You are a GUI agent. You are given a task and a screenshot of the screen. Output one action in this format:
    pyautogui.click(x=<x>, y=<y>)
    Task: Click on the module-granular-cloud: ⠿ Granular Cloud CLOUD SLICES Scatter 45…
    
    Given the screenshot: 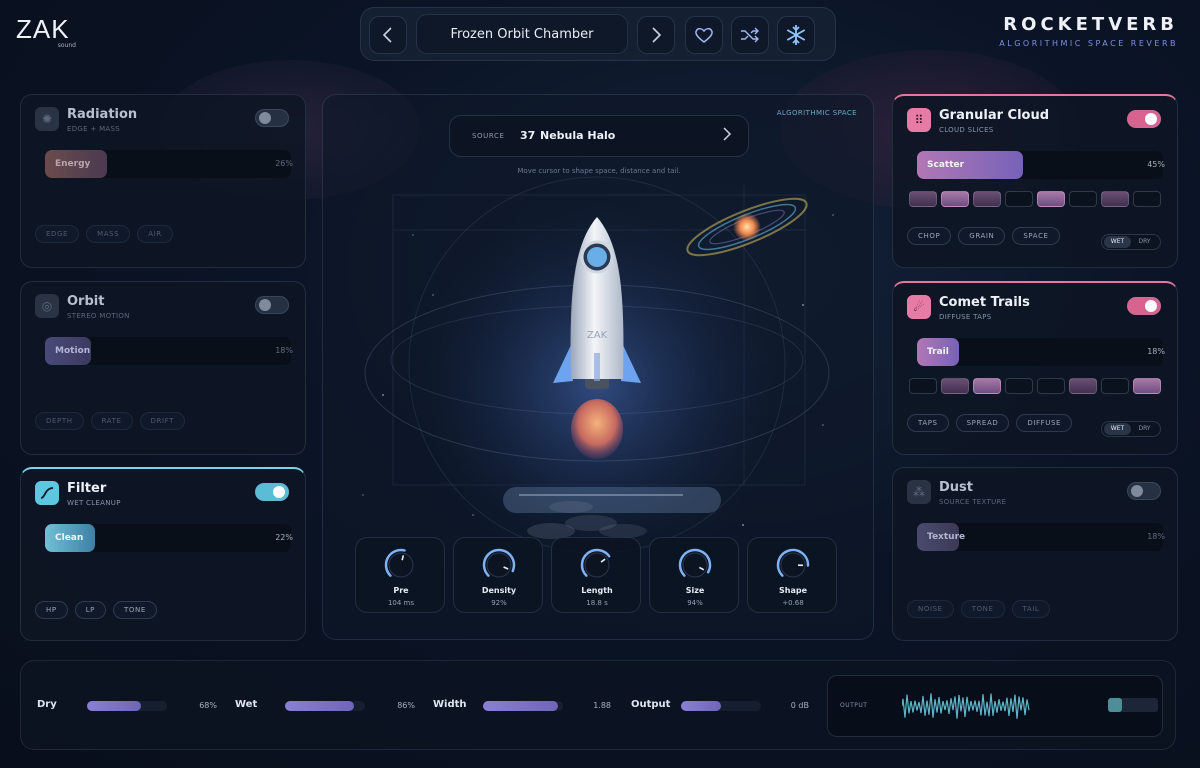 What is the action you would take?
    pyautogui.click(x=1035, y=181)
    